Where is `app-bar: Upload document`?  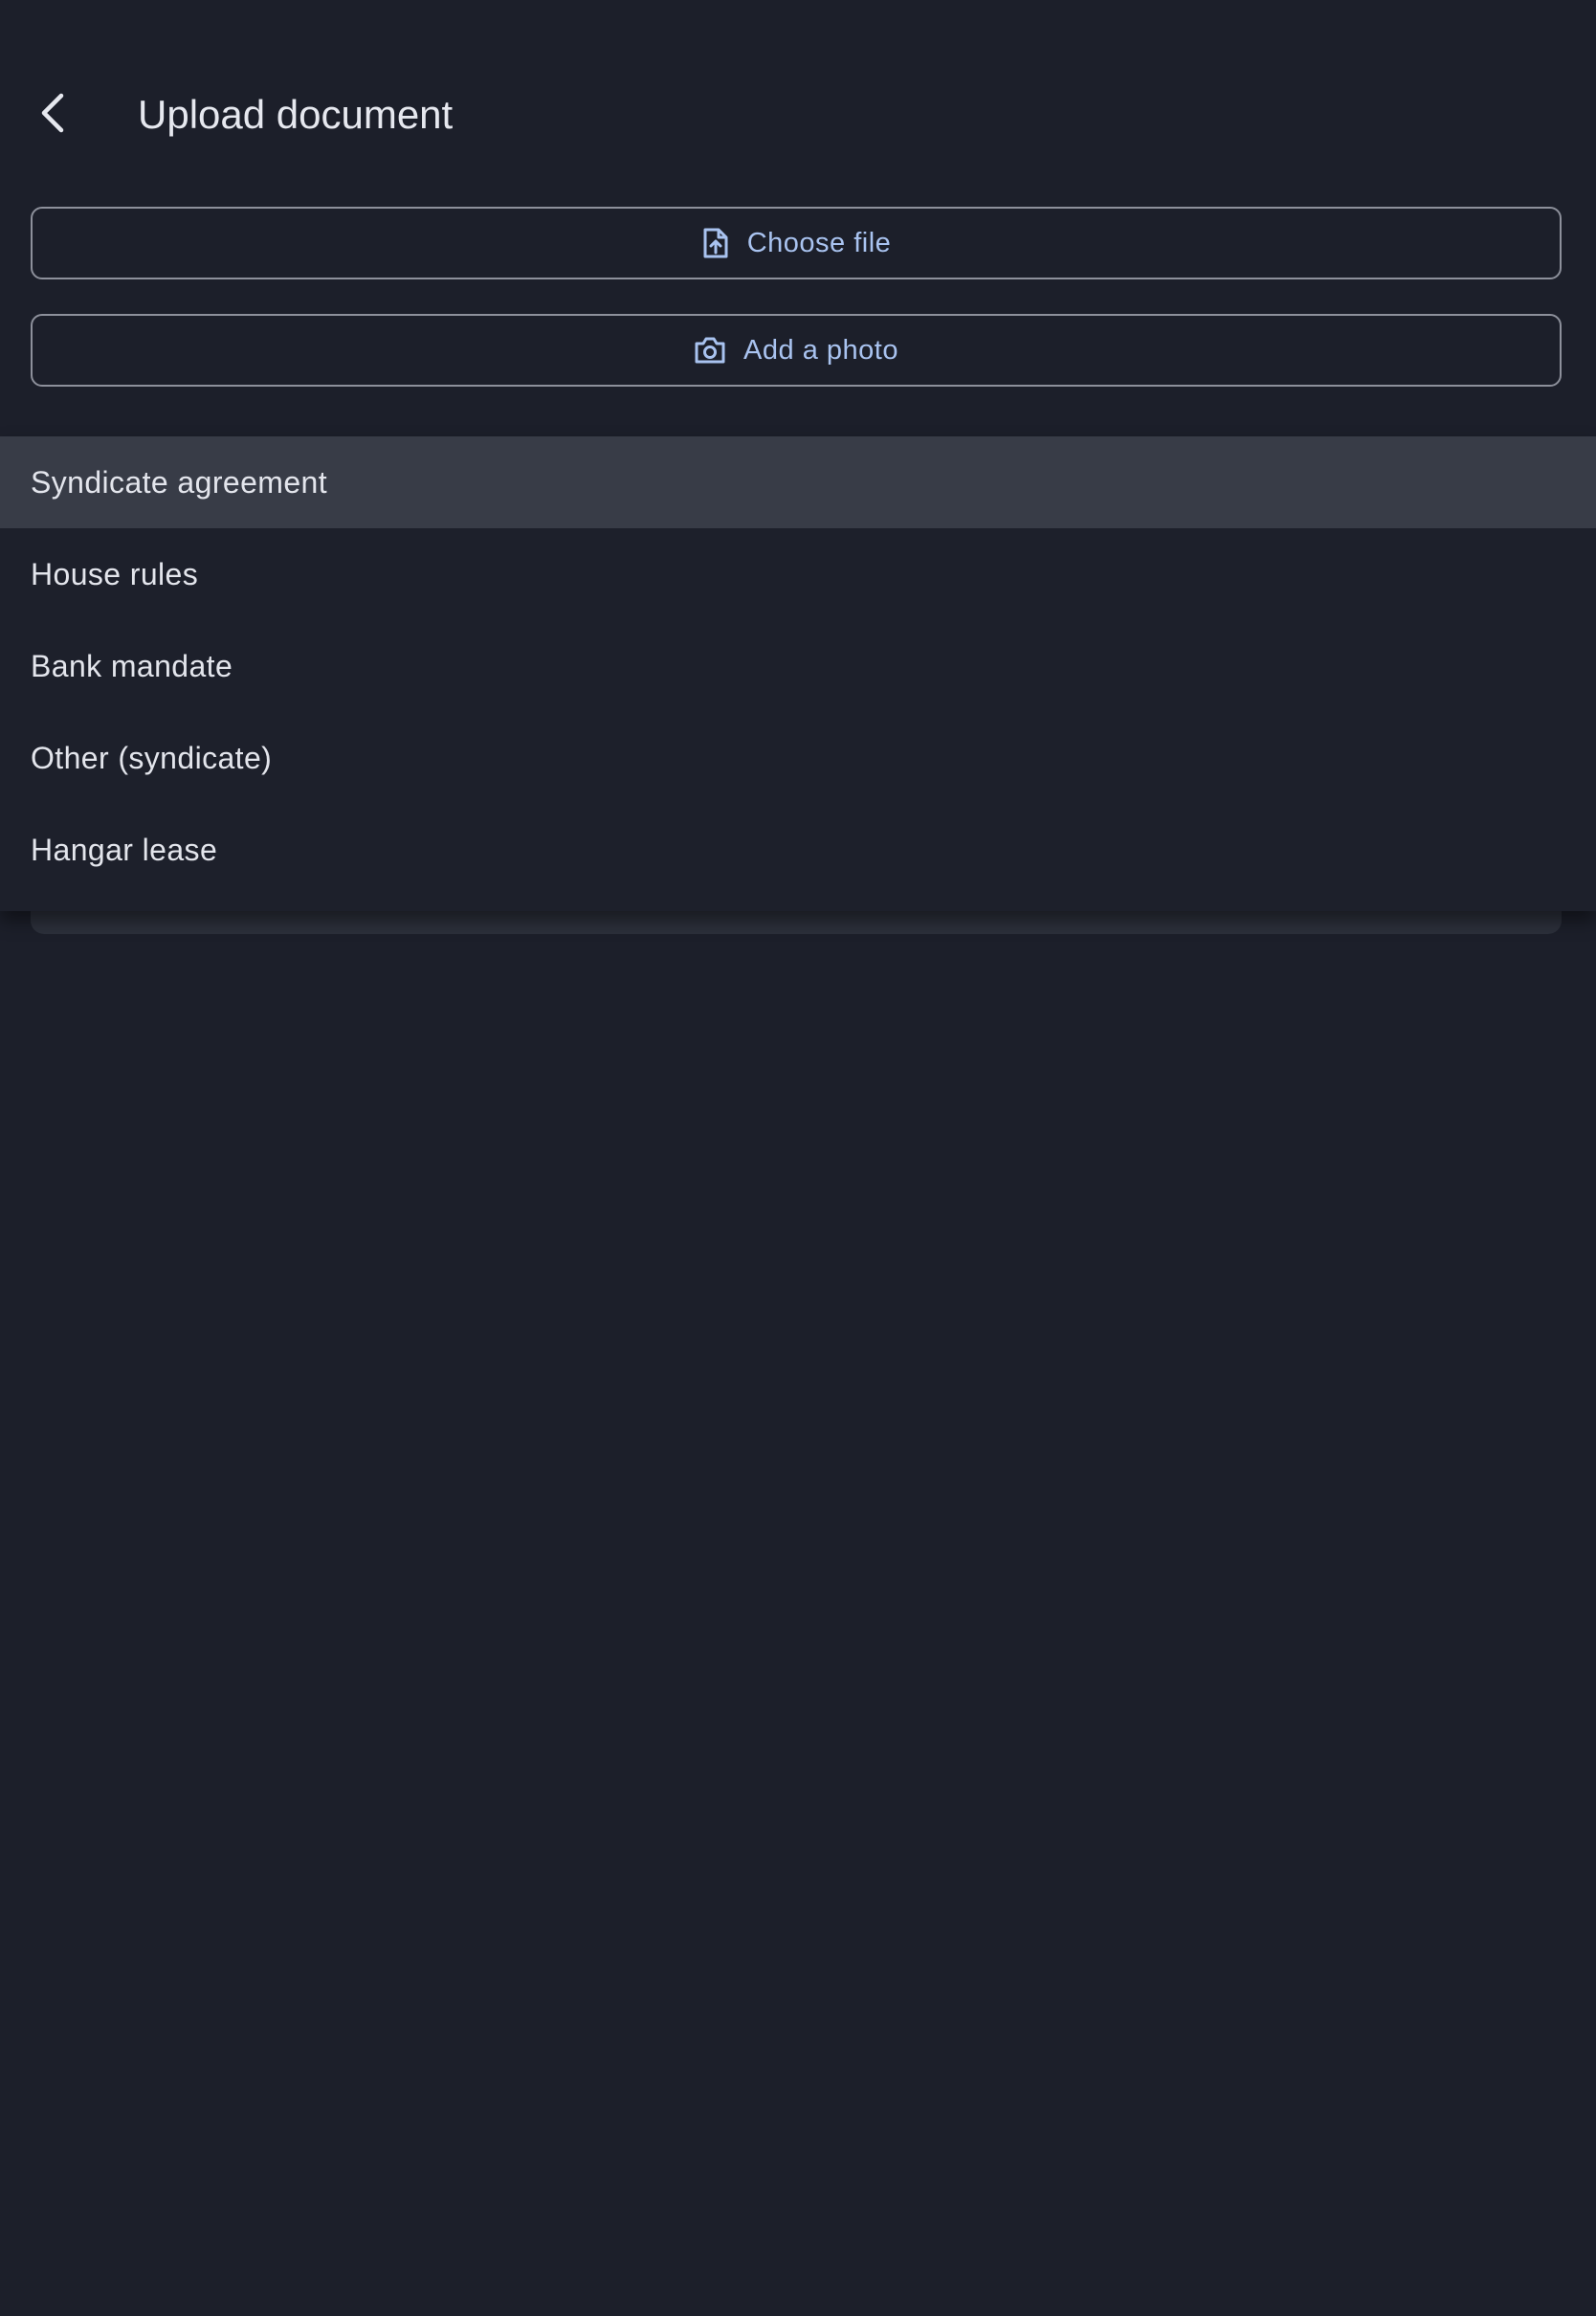
app-bar: Upload document is located at coordinates (798, 95).